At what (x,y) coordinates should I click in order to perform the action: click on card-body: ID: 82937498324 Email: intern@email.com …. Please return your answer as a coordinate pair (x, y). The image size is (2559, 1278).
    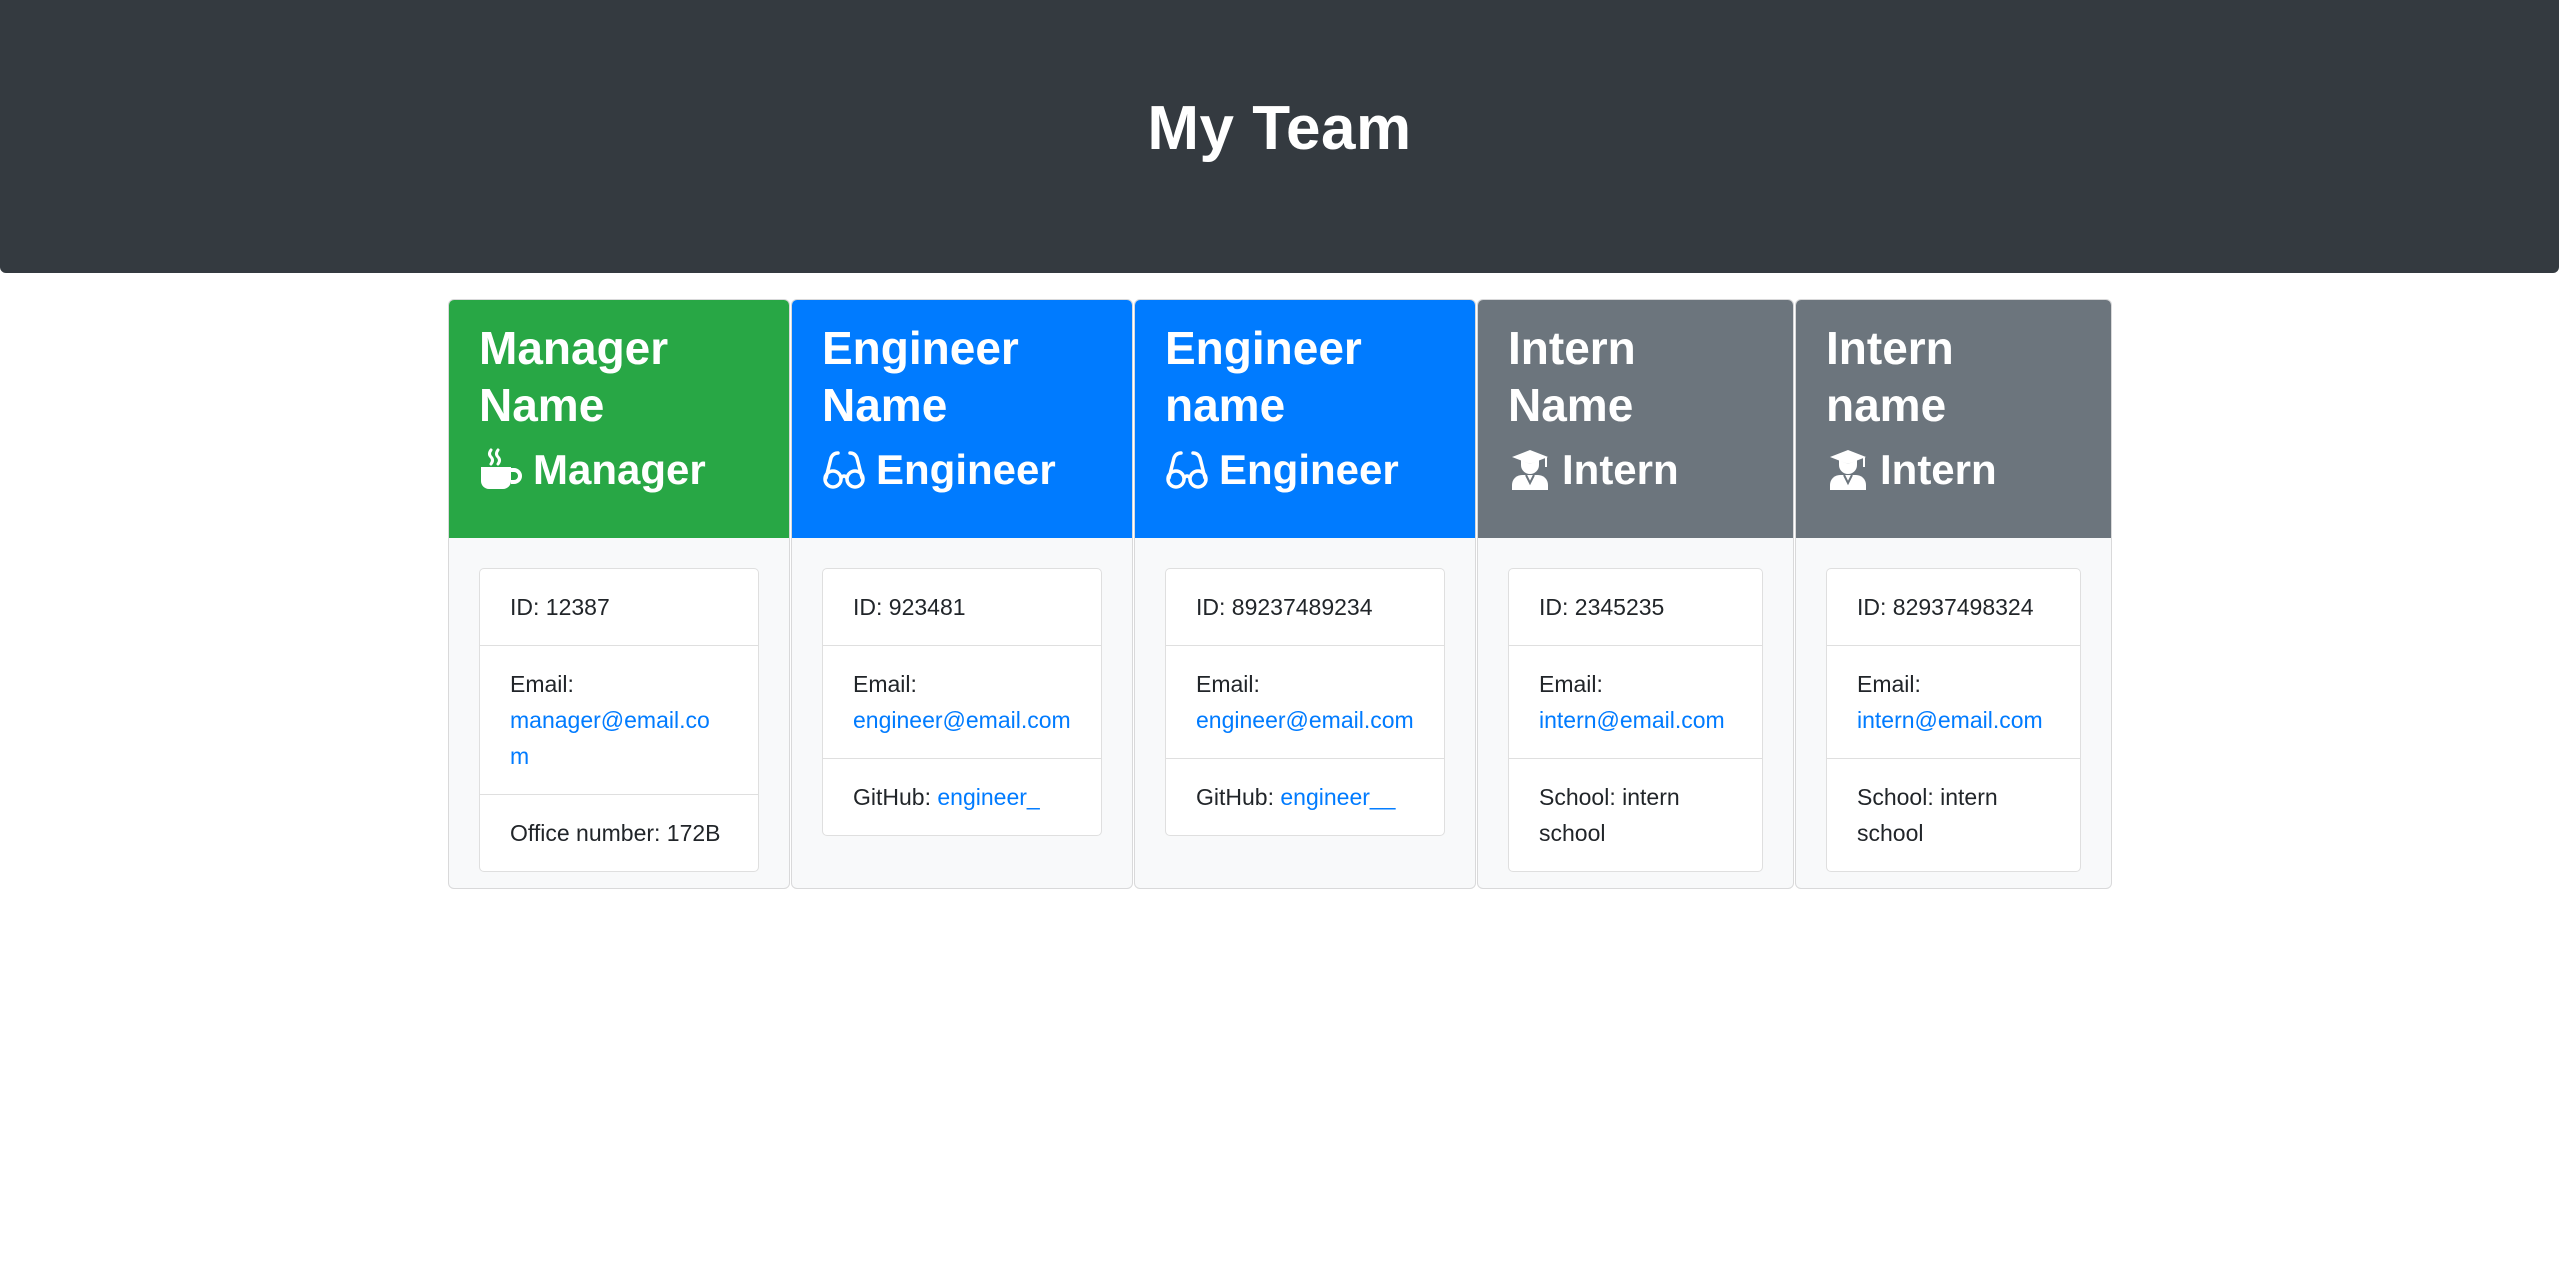
    Looking at the image, I should click on (1953, 713).